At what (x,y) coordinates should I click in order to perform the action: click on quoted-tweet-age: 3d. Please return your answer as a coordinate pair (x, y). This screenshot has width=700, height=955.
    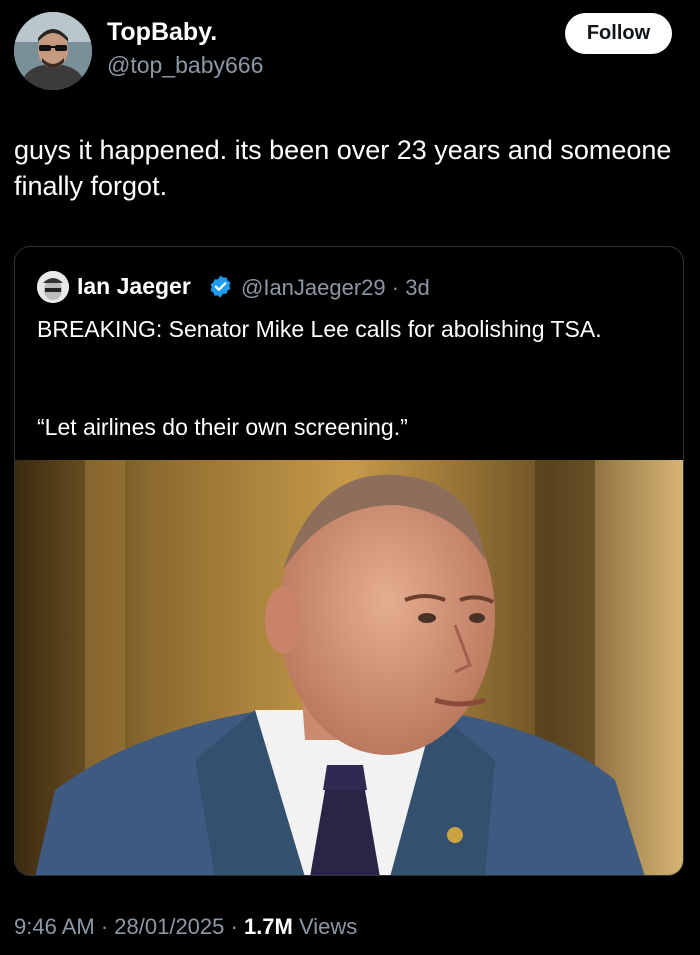
    Looking at the image, I should click on (417, 287).